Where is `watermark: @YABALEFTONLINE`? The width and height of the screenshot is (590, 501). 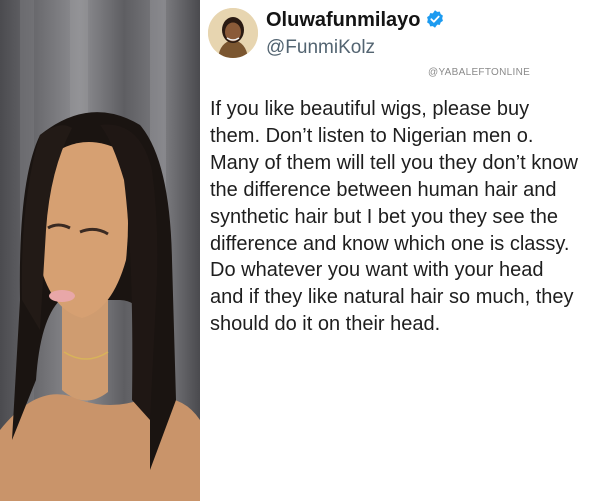
watermark: @YABALEFTONLINE is located at coordinates (479, 72).